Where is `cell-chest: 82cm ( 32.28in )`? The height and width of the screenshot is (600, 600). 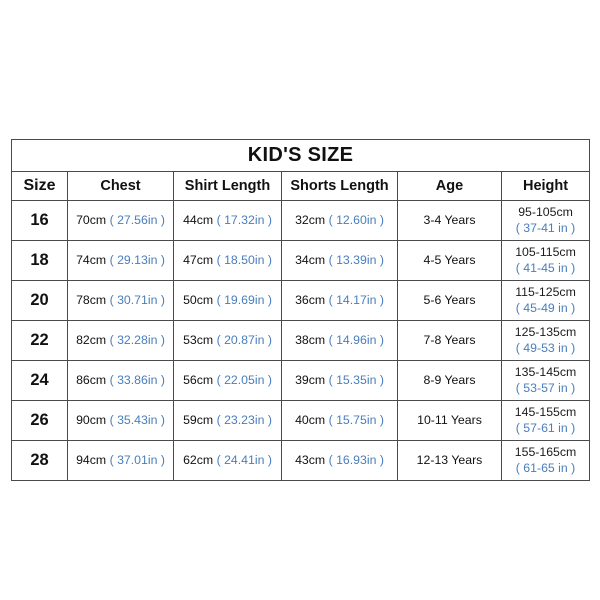 cell-chest: 82cm ( 32.28in ) is located at coordinates (120, 340).